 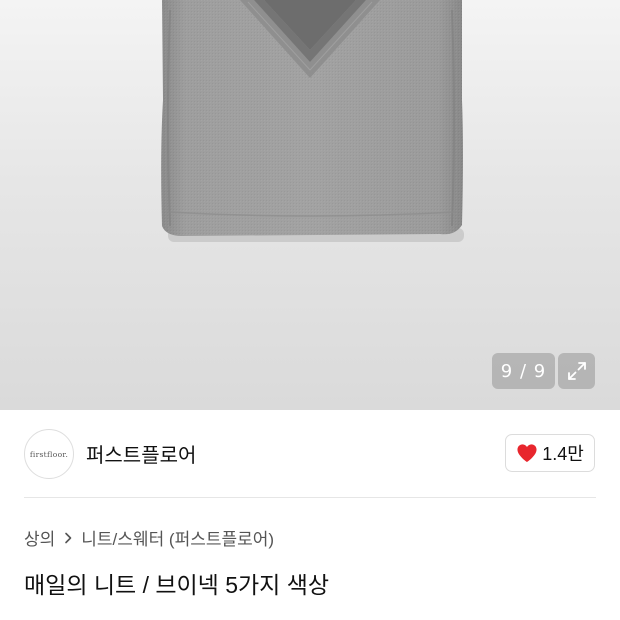 What do you see at coordinates (527, 453) in the screenshot?
I see `heart-icon` at bounding box center [527, 453].